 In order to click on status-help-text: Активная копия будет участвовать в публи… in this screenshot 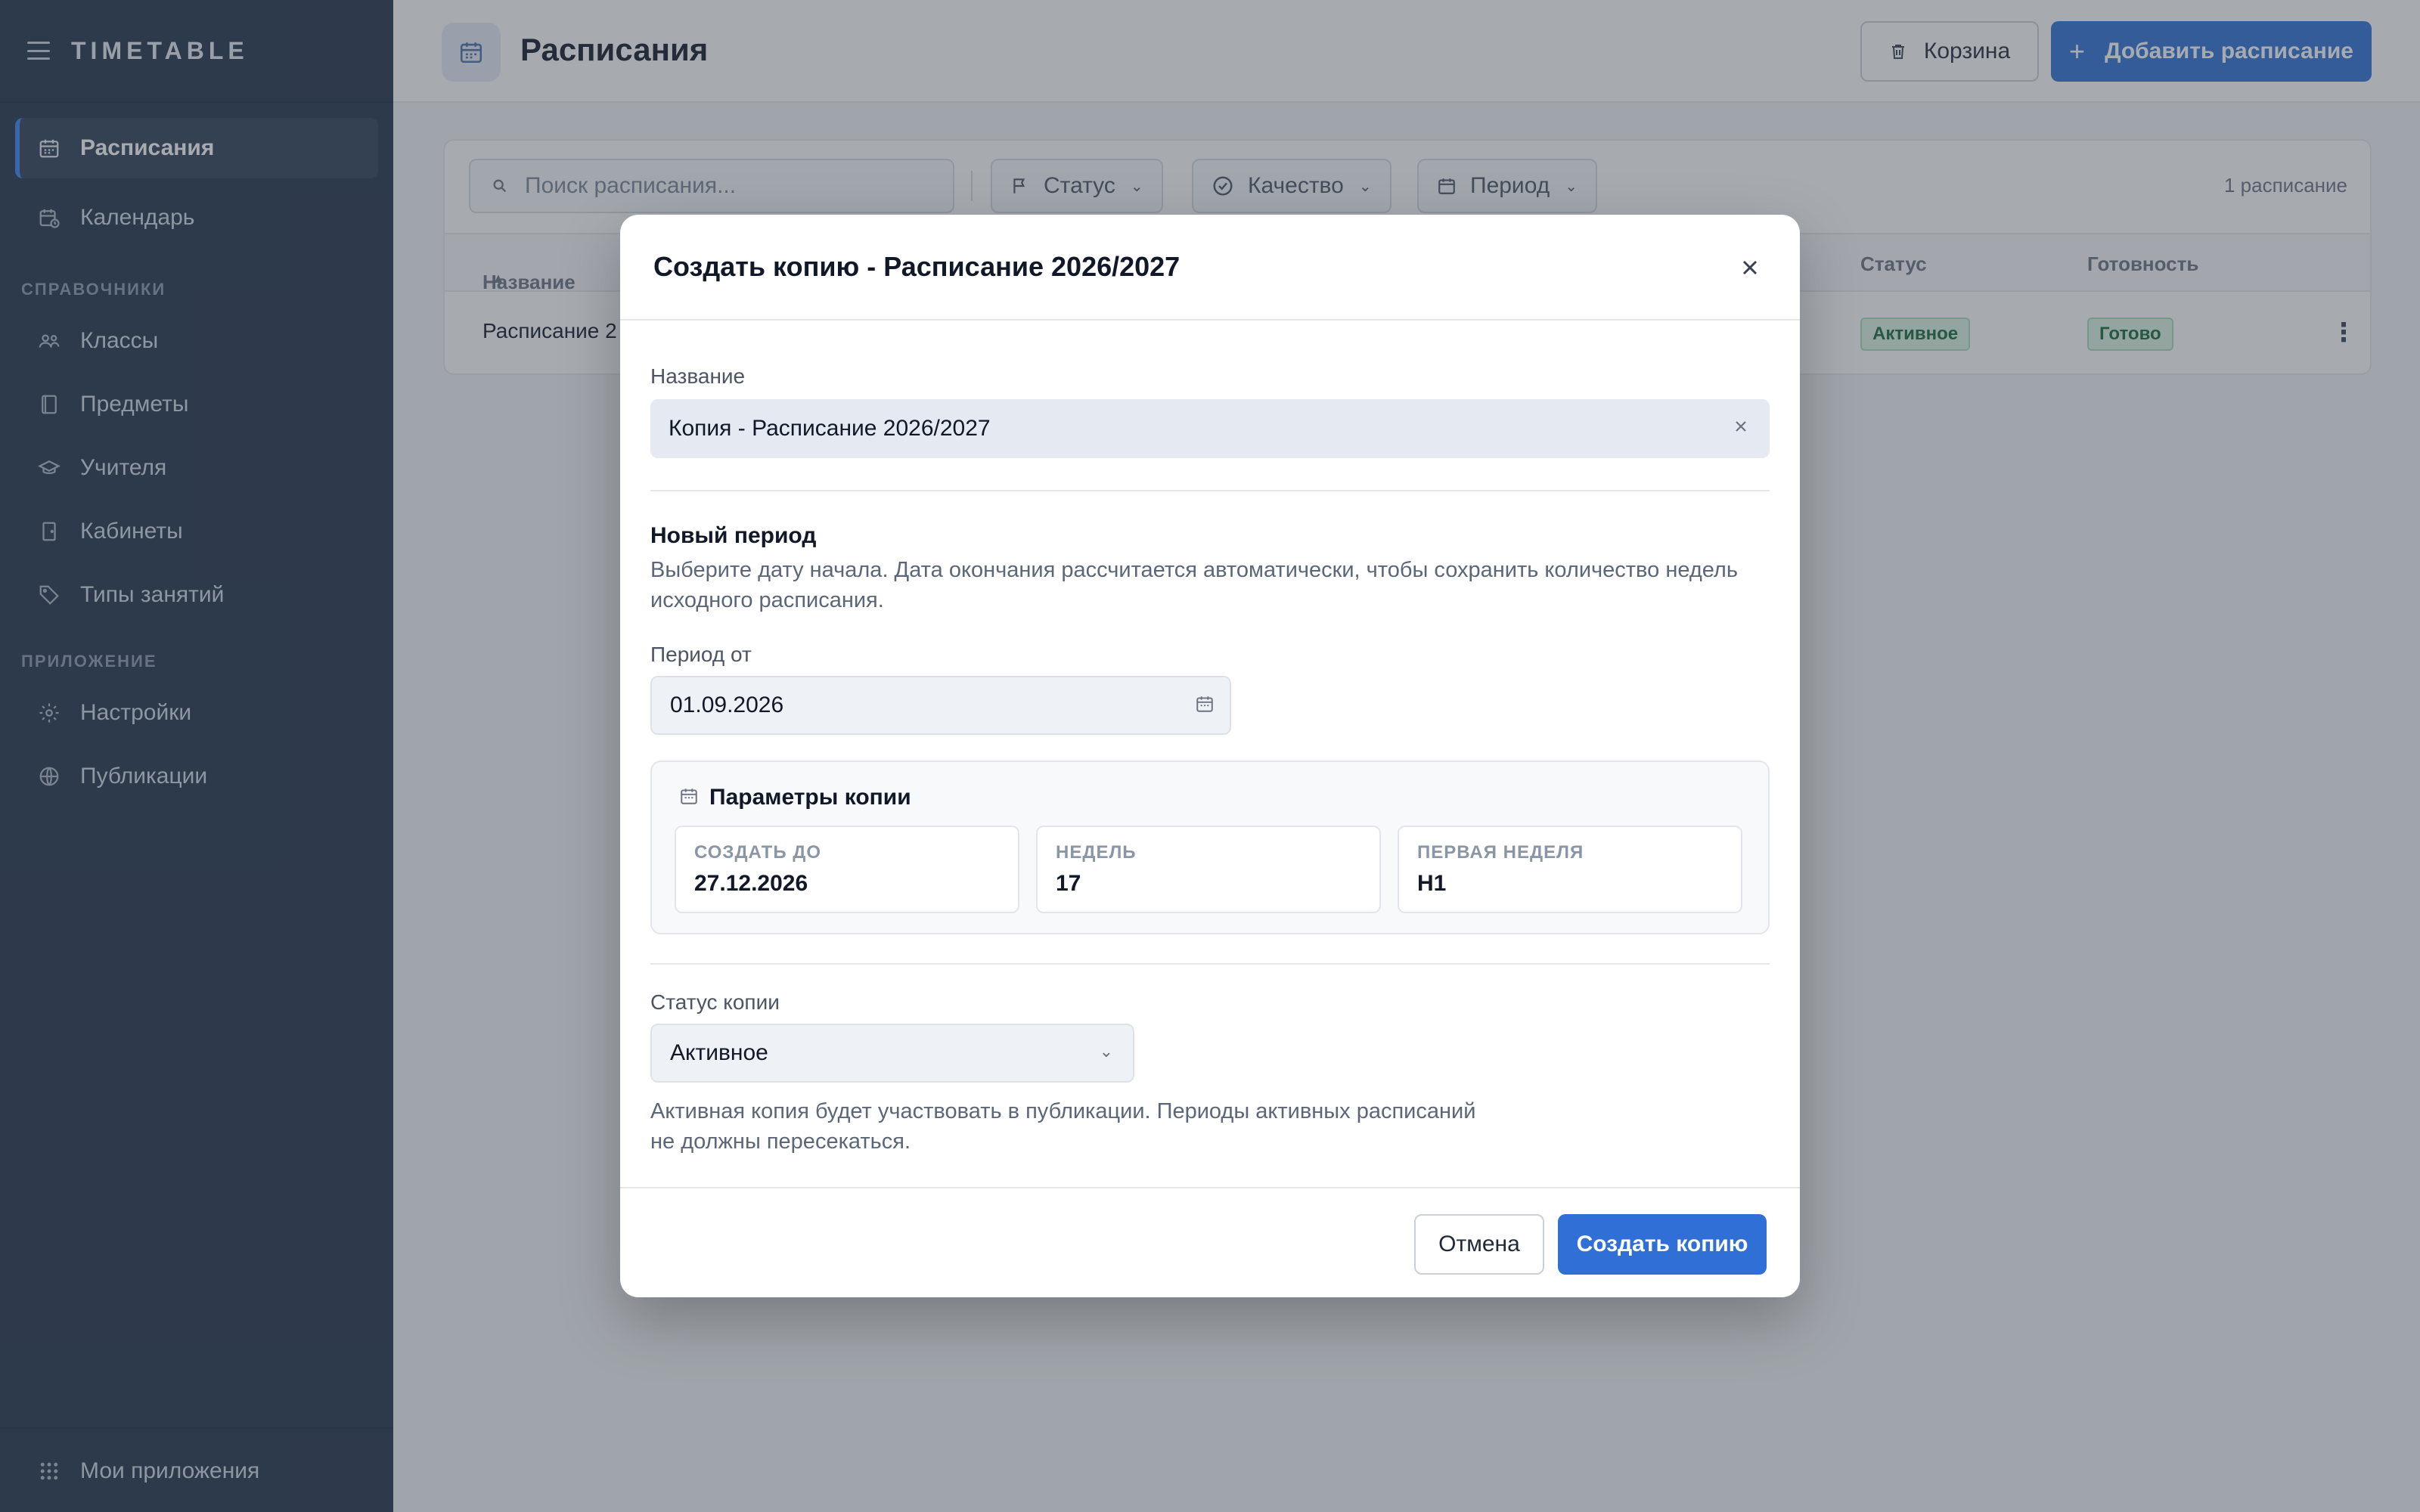, I will do `click(1213, 1126)`.